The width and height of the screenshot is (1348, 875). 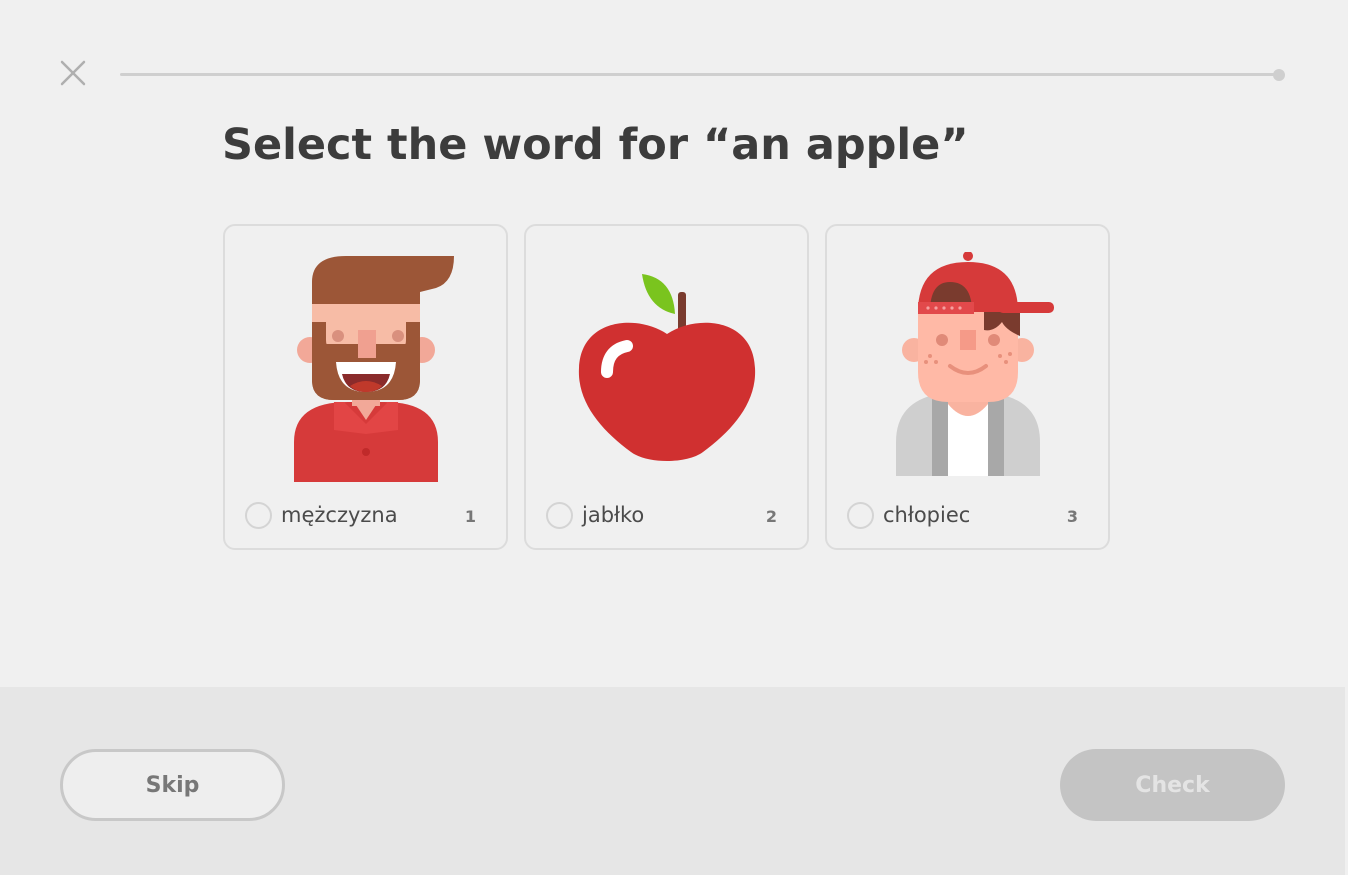 I want to click on apple-illustration, so click(x=666, y=367).